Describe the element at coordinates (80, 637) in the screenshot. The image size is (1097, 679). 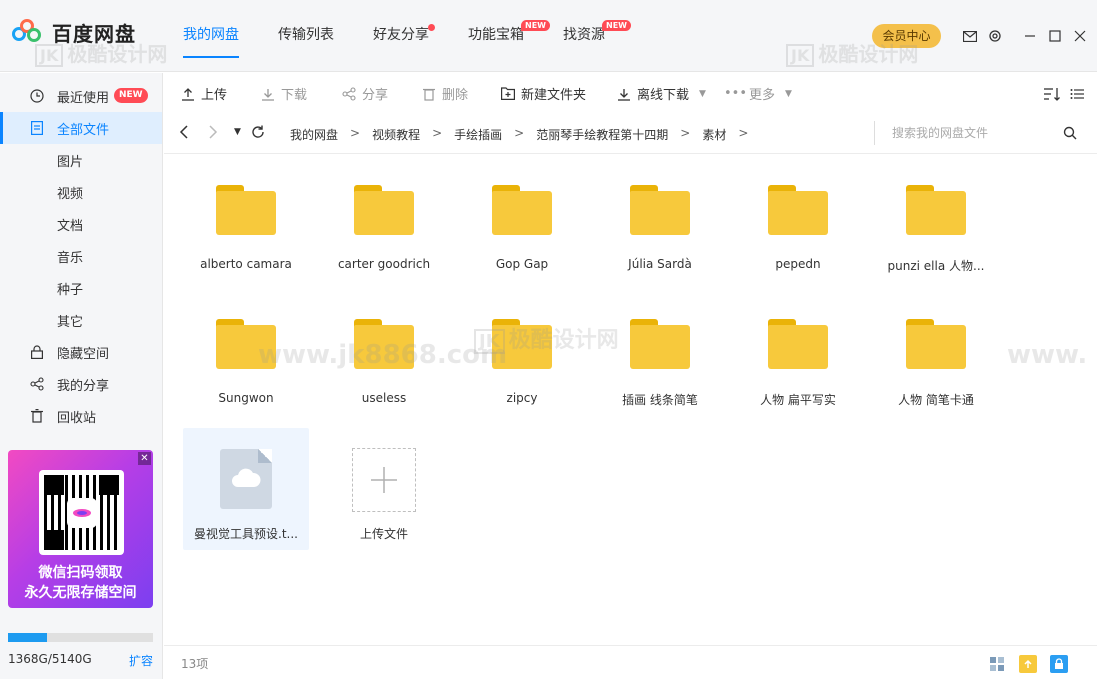
I see `storage-progress-bar` at that location.